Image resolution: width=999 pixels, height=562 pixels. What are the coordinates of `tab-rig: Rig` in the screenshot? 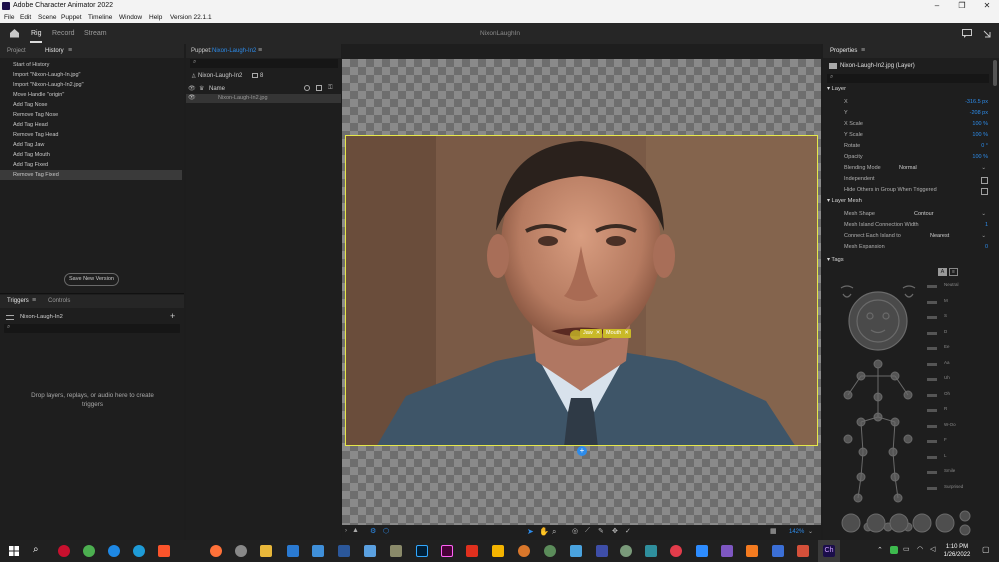 It's located at (36, 33).